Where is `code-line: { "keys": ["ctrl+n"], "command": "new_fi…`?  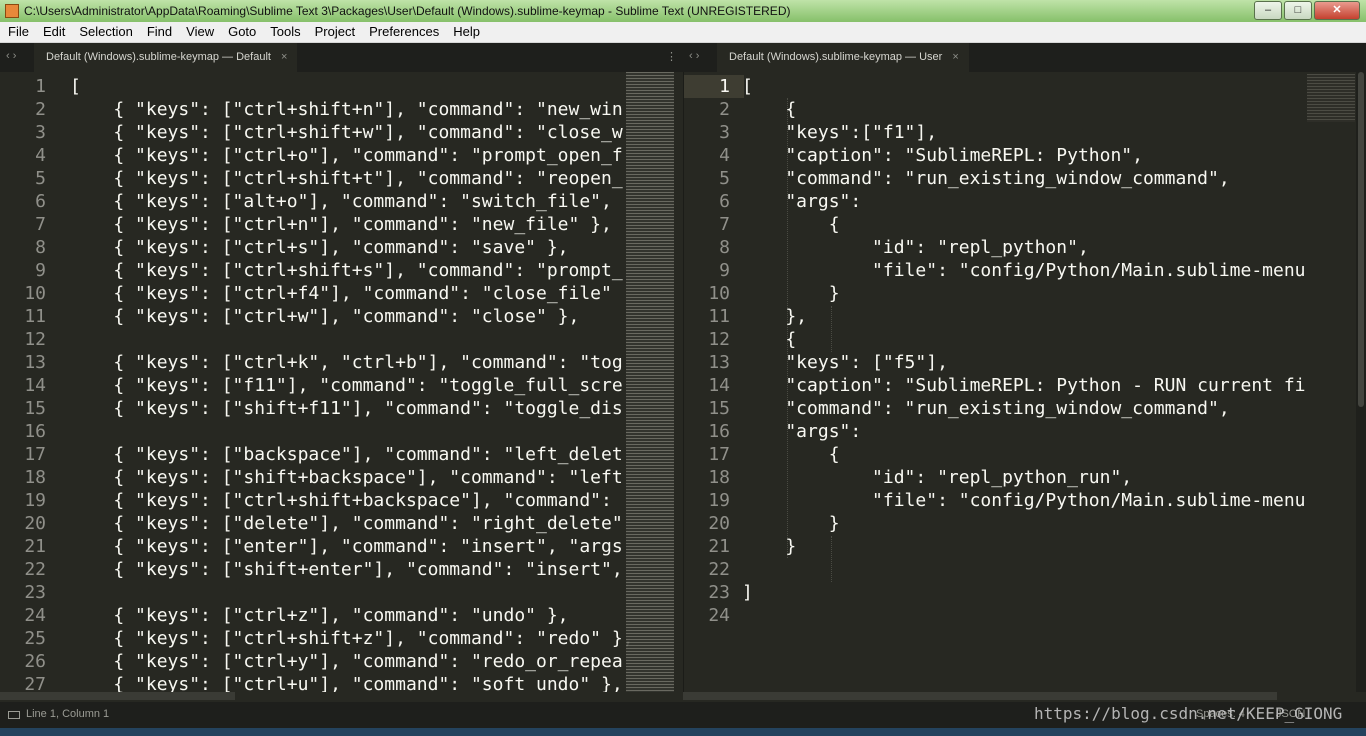
code-line: { "keys": ["ctrl+n"], "command": "new_fi… is located at coordinates (348, 224).